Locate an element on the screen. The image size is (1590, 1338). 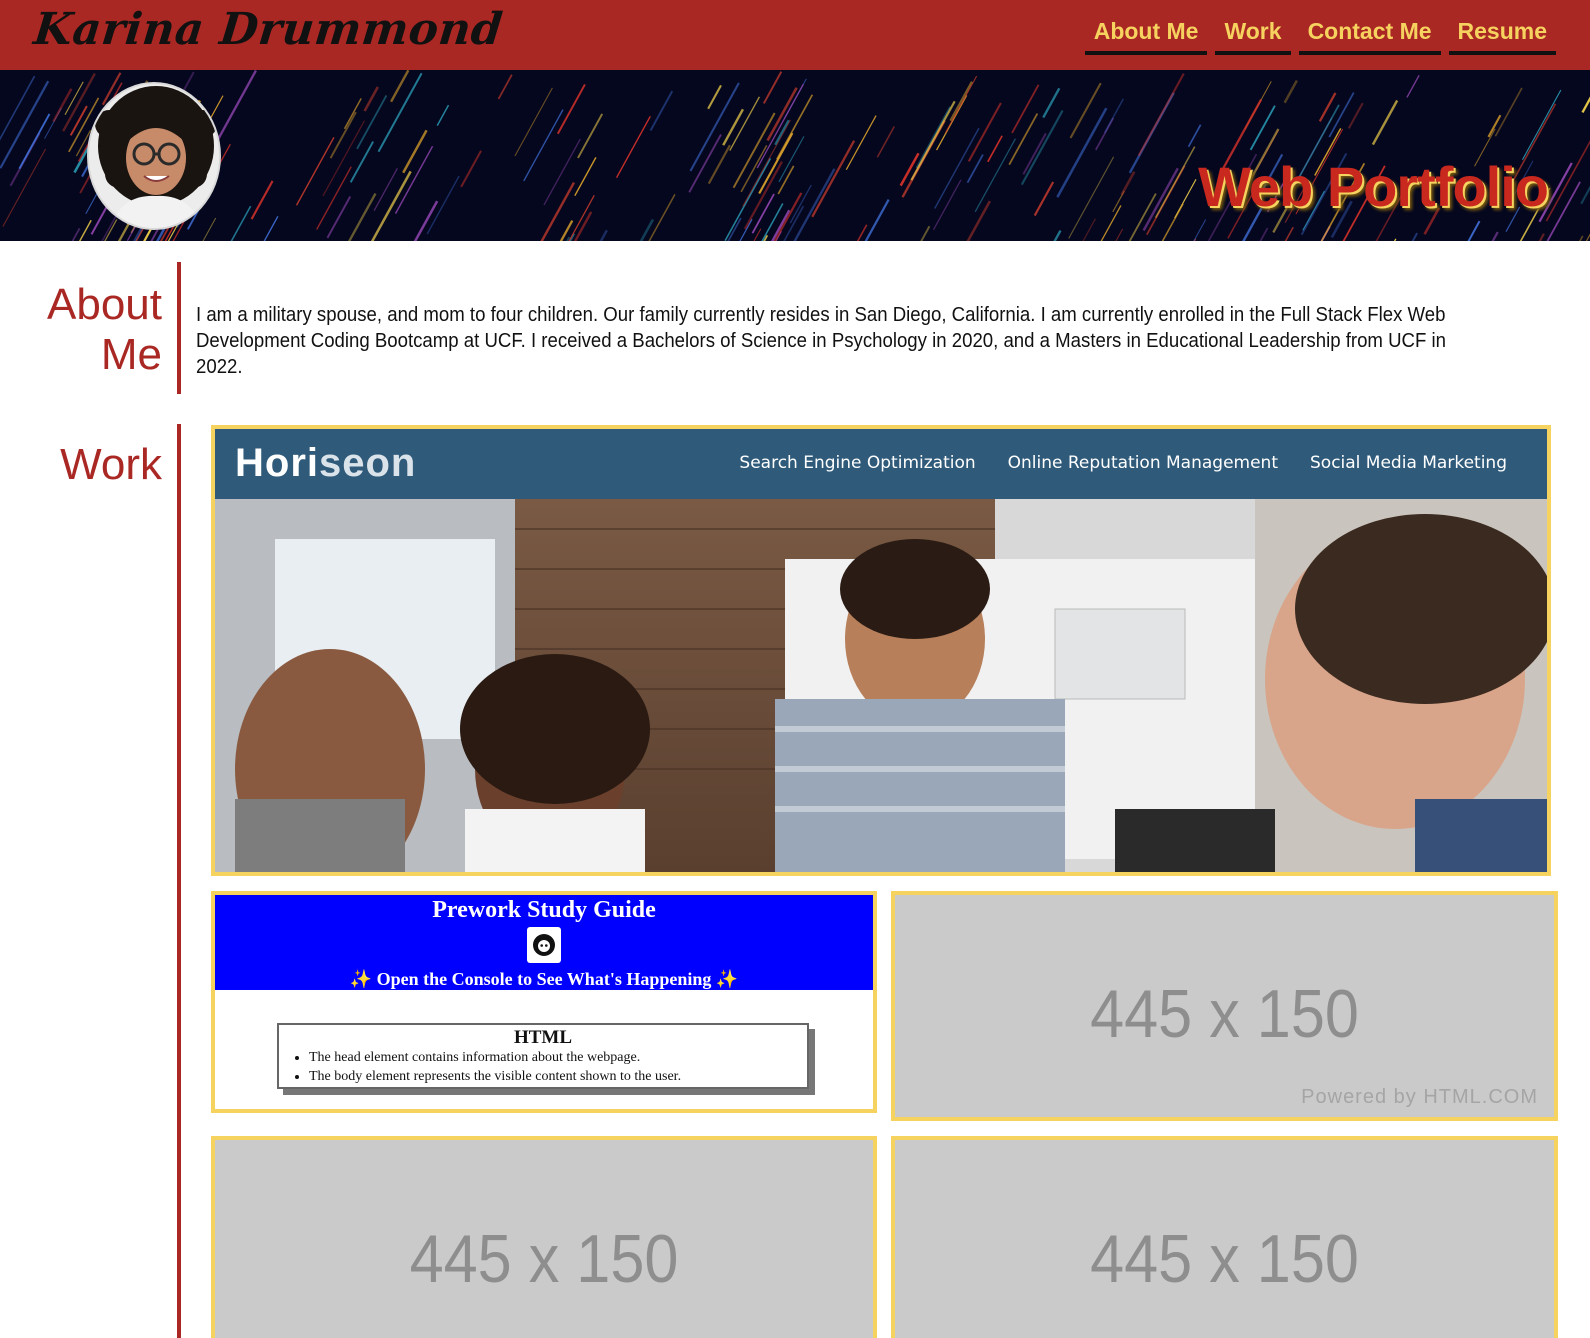
profile-photo is located at coordinates (154, 156).